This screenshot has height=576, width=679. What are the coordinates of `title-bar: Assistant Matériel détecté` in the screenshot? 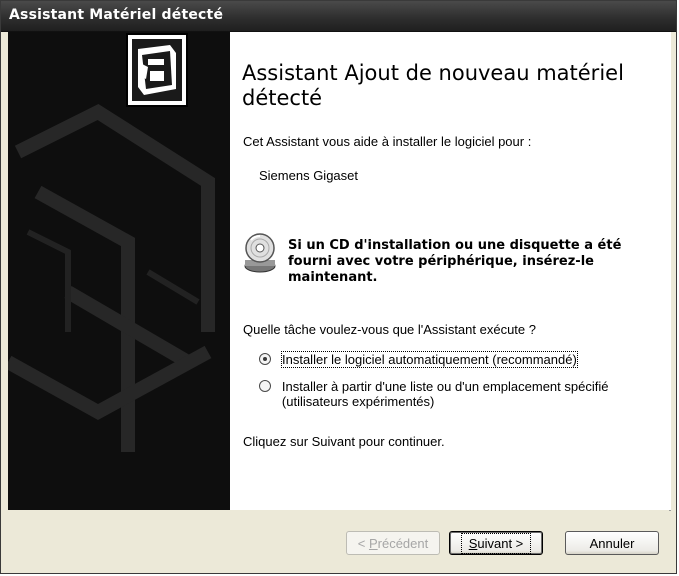 It's located at (338, 16).